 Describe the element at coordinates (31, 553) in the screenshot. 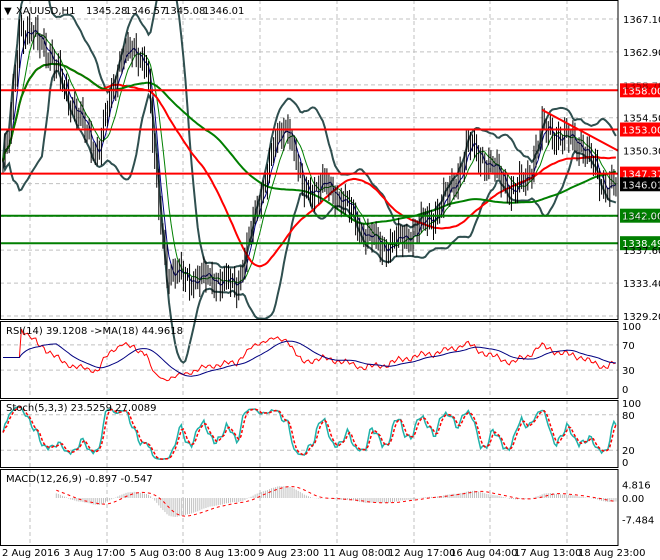

I see `time-tick: 2 Aug 2016` at that location.